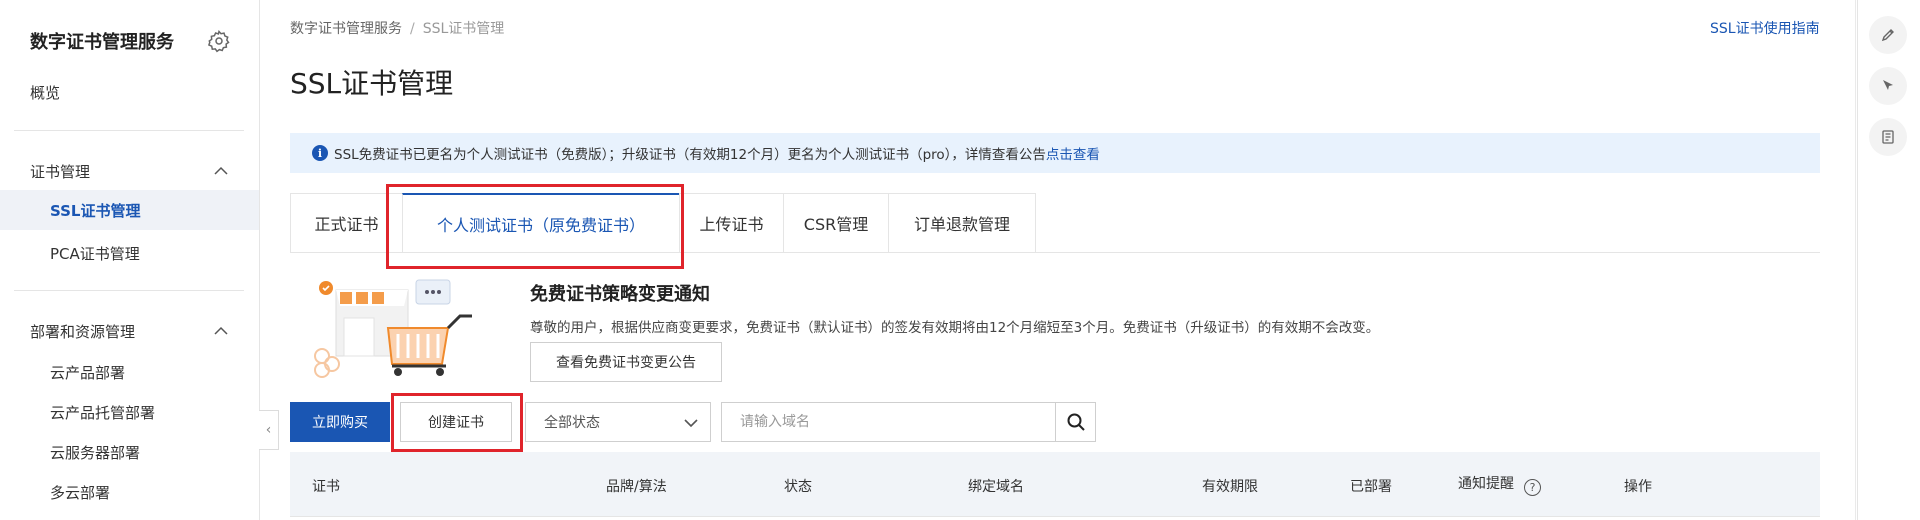 This screenshot has width=1920, height=520. What do you see at coordinates (326, 487) in the screenshot?
I see `column-header-cert: 证书` at bounding box center [326, 487].